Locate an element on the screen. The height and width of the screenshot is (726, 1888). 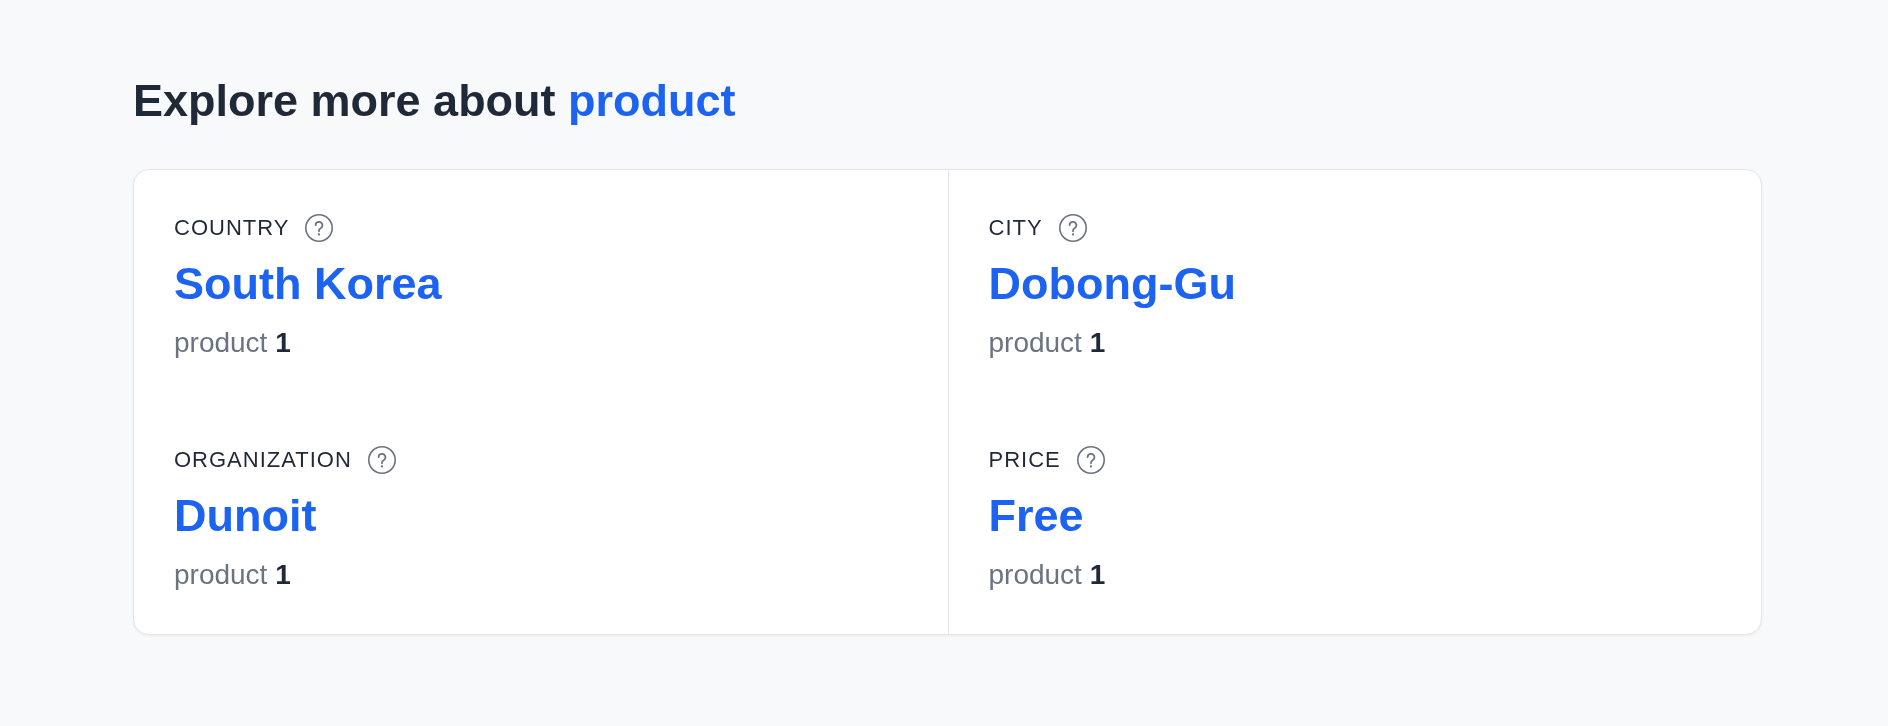
field-label: PRICE is located at coordinates (1024, 460).